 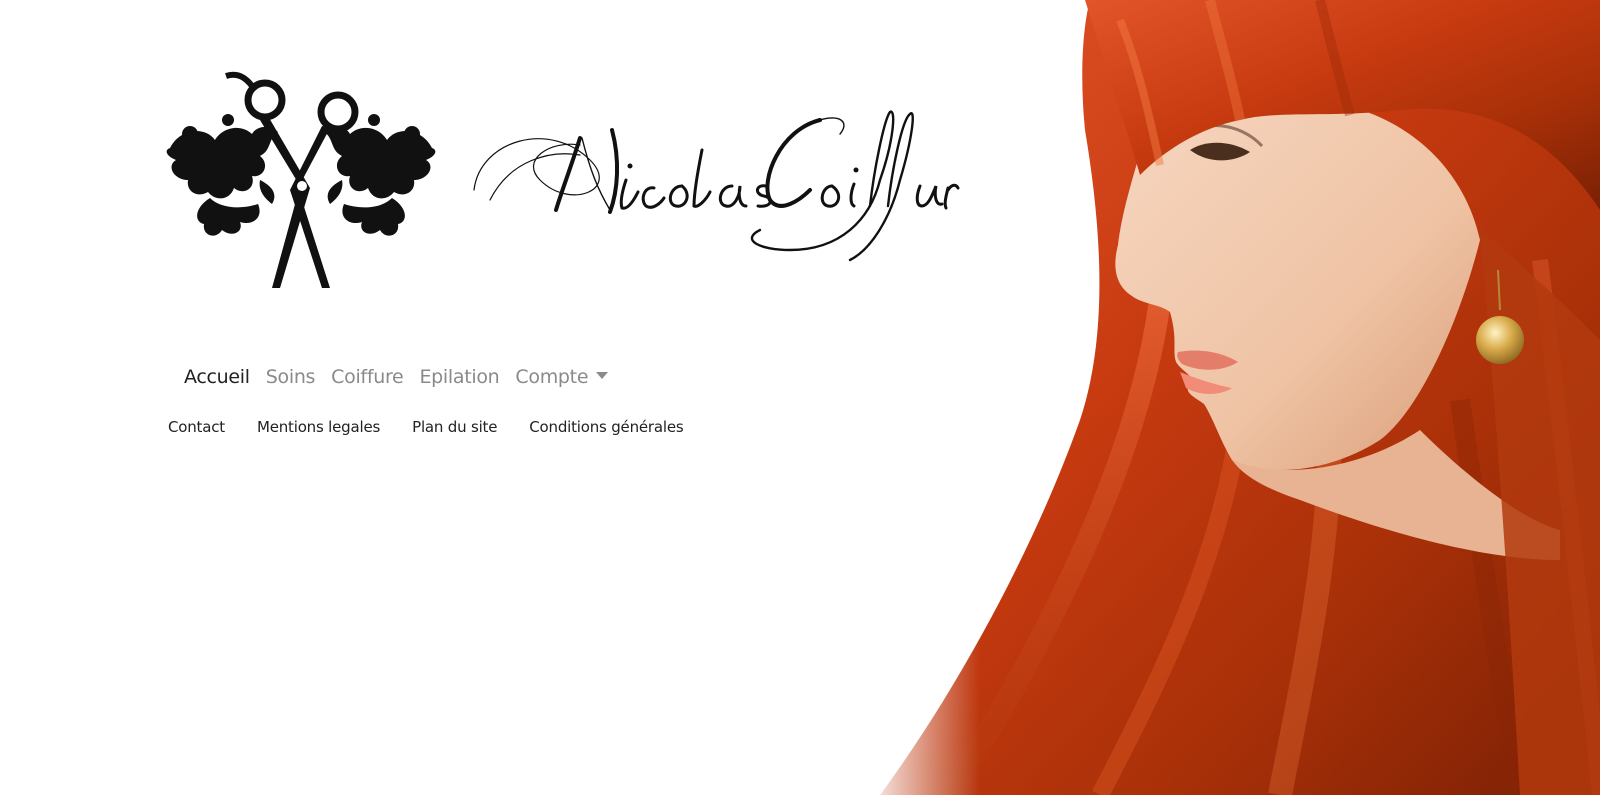 I want to click on nav-item-compte-label: Compte, so click(x=552, y=377).